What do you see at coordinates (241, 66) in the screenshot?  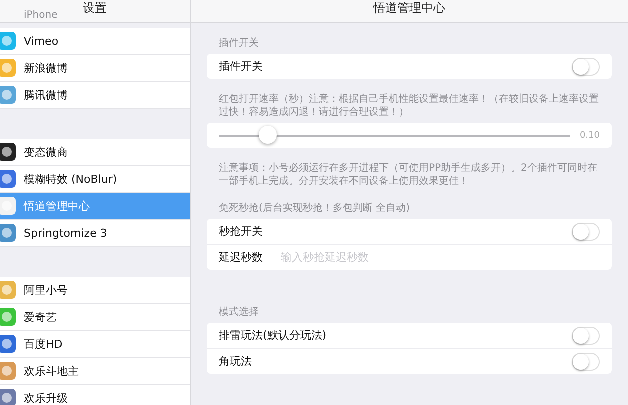 I see `row-label: 插件开关` at bounding box center [241, 66].